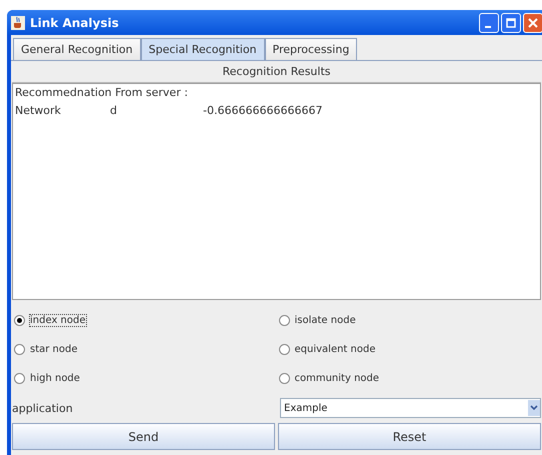 The width and height of the screenshot is (542, 455). Describe the element at coordinates (316, 320) in the screenshot. I see `radio-option: isolate node` at that location.